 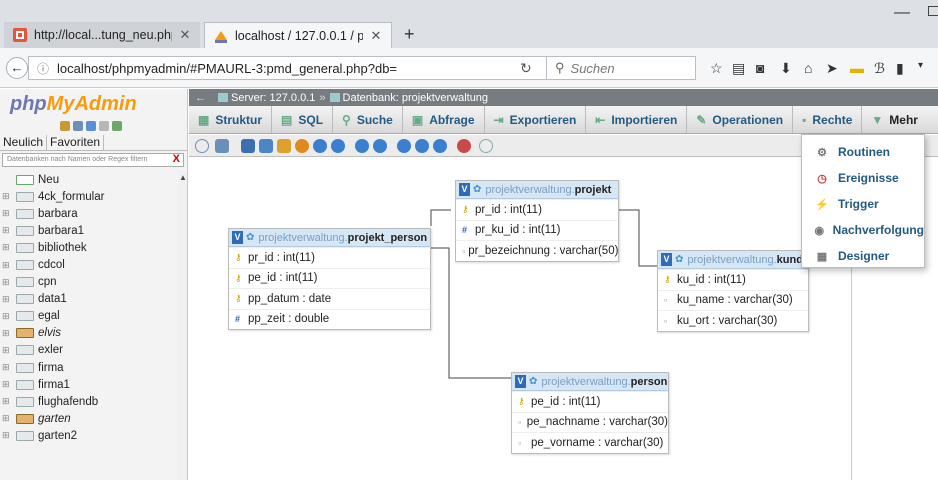 I want to click on reload-nav-icon, so click(x=117, y=126).